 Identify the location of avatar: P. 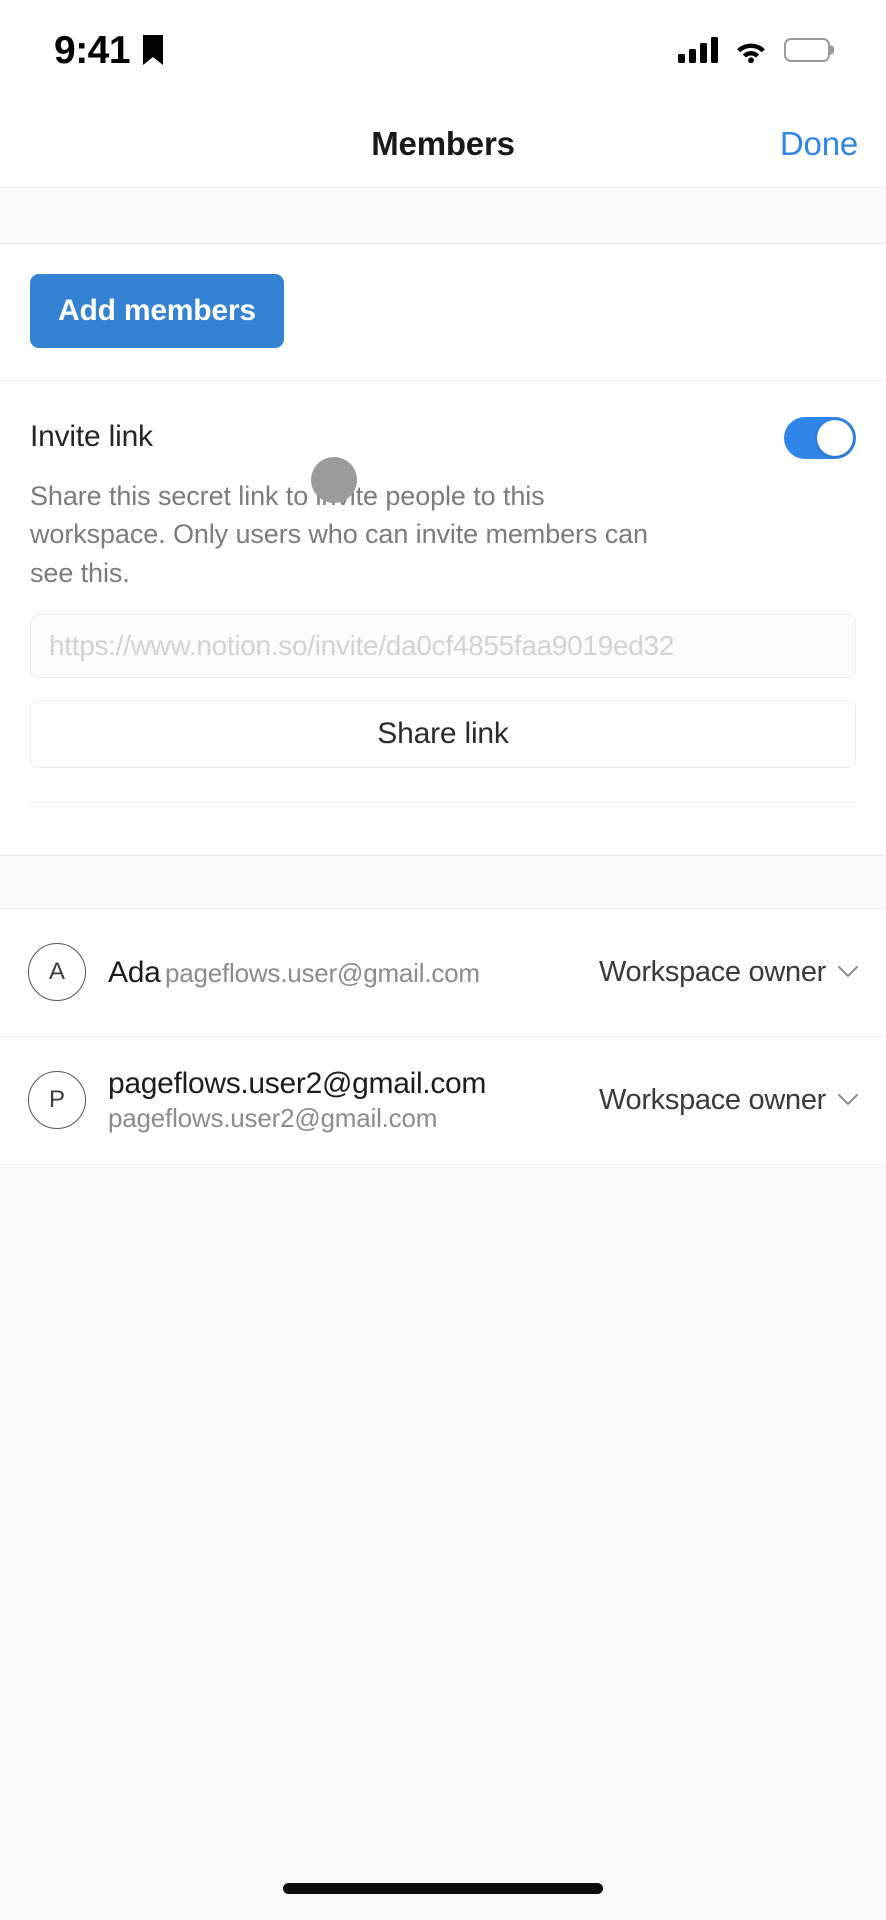
(57, 1100).